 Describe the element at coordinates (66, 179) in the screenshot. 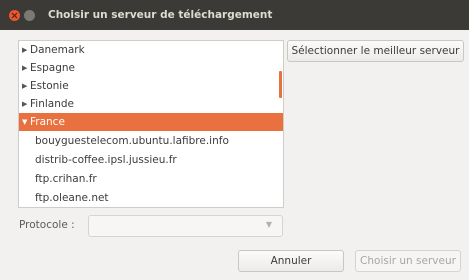

I see `server-label: ftp.crihan.fr` at that location.